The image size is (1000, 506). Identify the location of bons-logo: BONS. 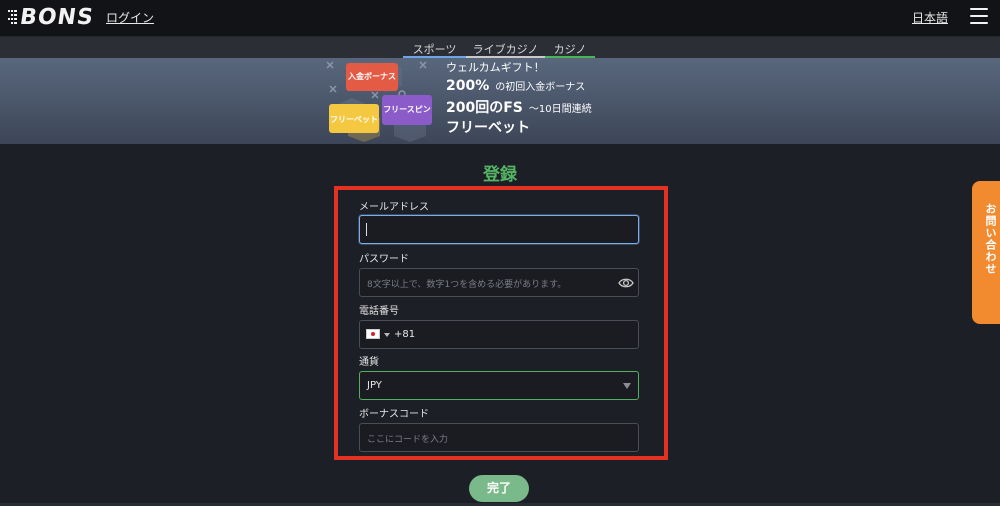
(52, 17).